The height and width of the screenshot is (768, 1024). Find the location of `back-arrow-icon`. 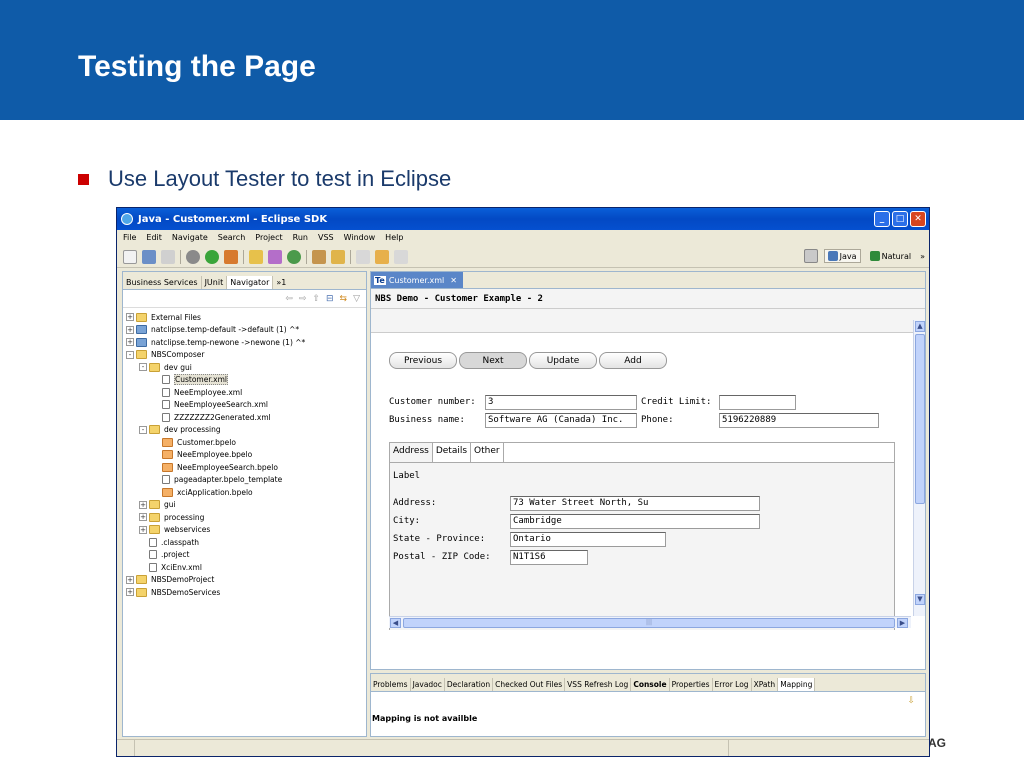

back-arrow-icon is located at coordinates (382, 256).